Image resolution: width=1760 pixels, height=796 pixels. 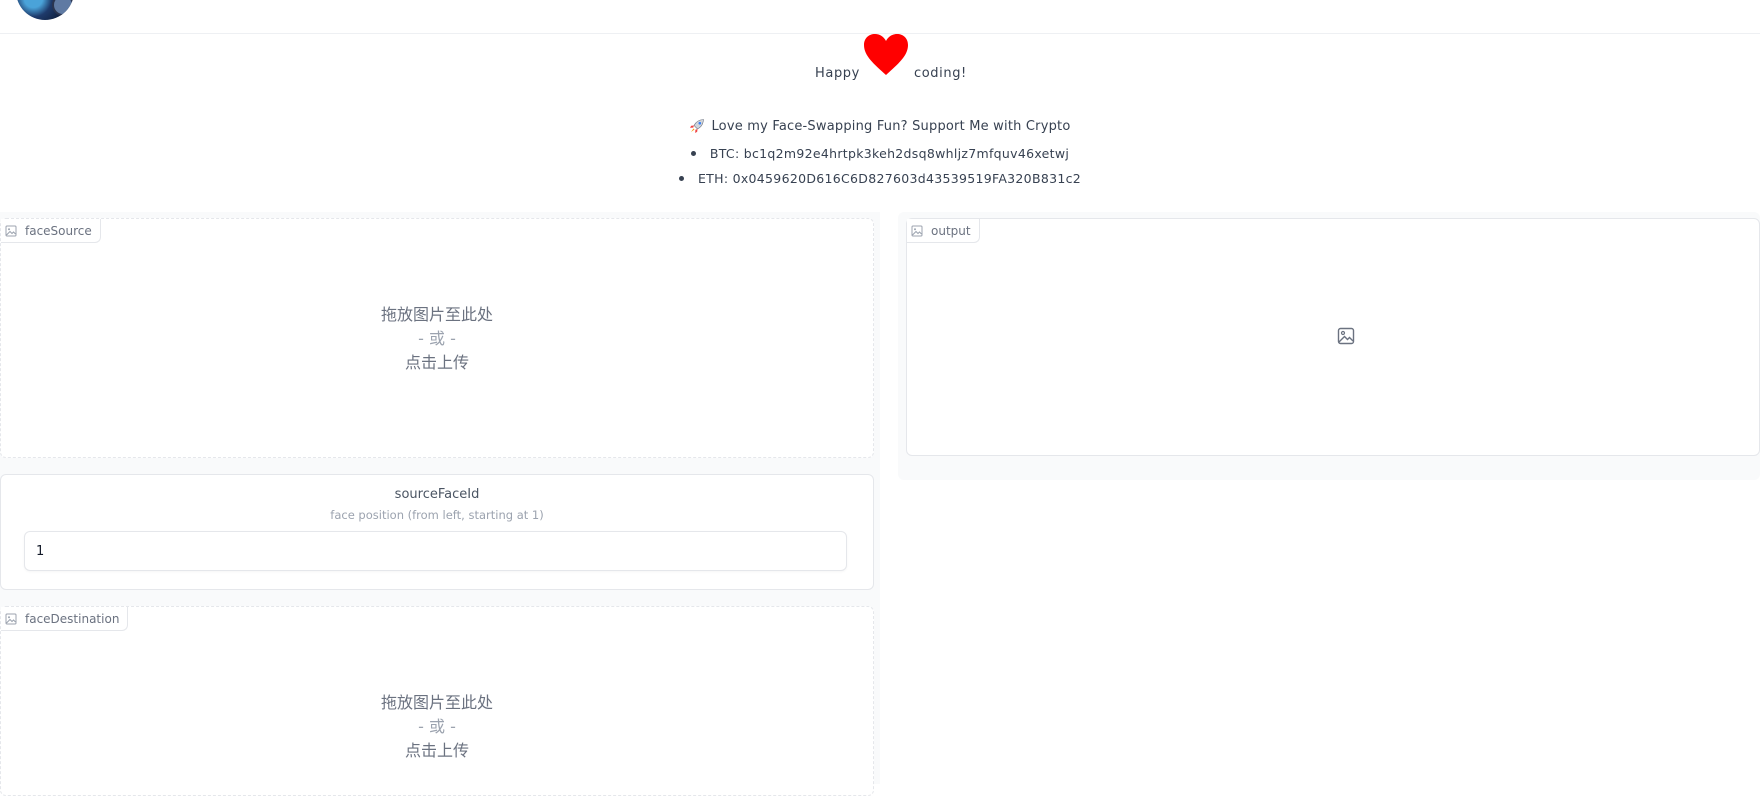 I want to click on happy-coding-line: Happy coding!, so click(x=880, y=64).